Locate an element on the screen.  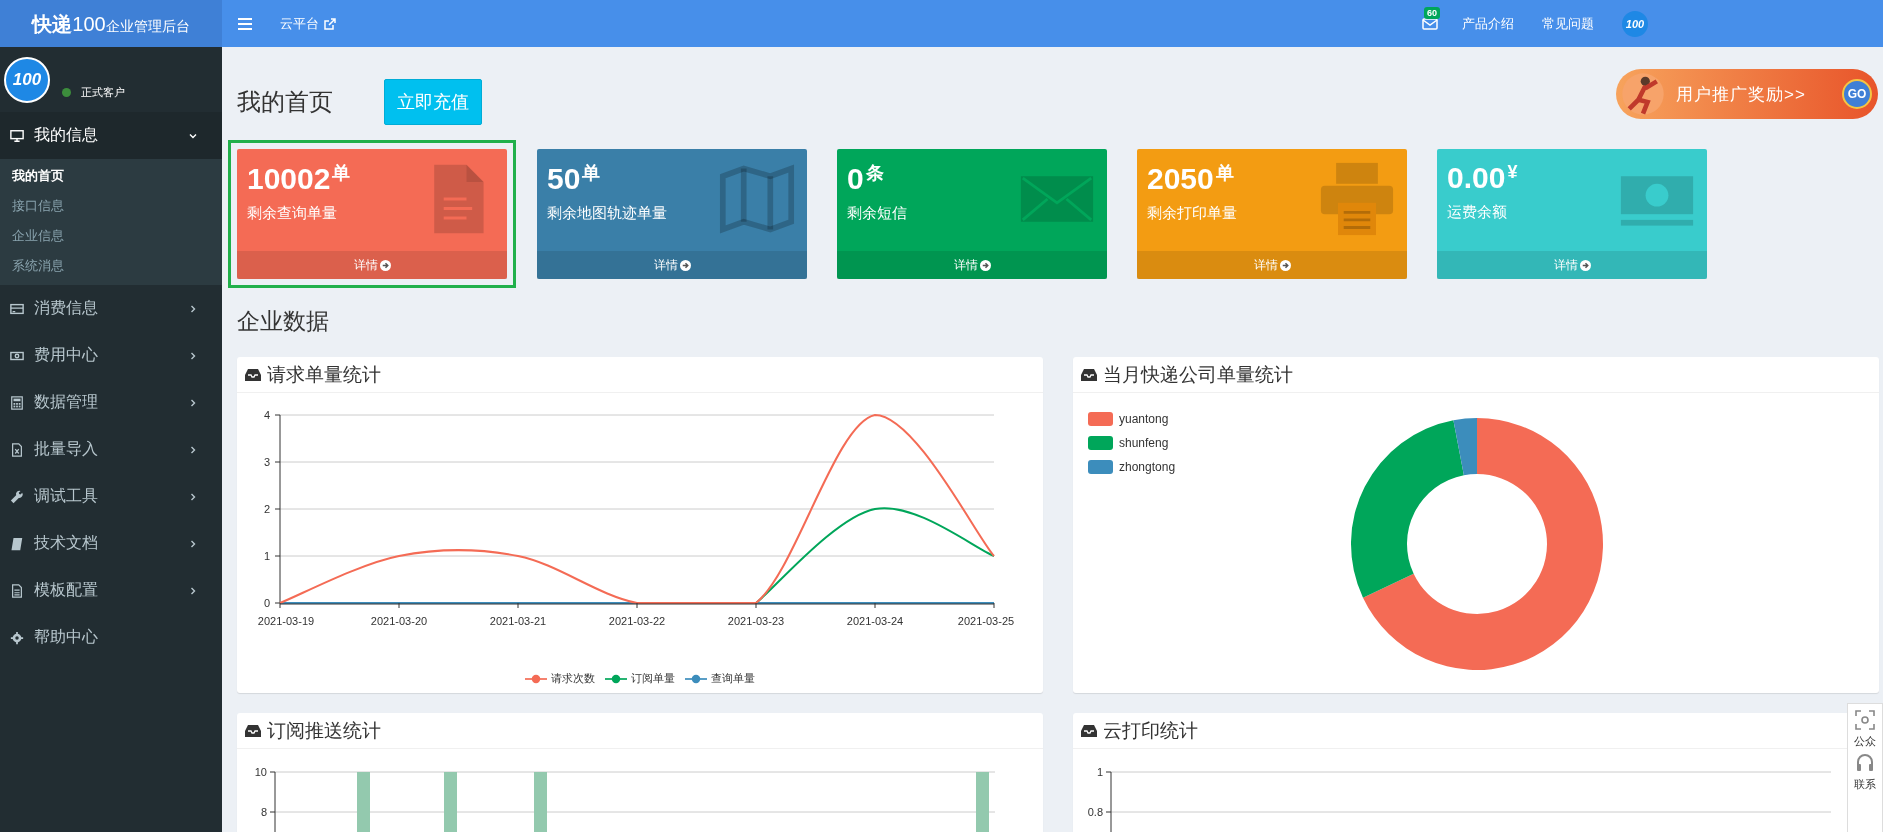
sidebar-item: 技术文档 is located at coordinates (111, 543).